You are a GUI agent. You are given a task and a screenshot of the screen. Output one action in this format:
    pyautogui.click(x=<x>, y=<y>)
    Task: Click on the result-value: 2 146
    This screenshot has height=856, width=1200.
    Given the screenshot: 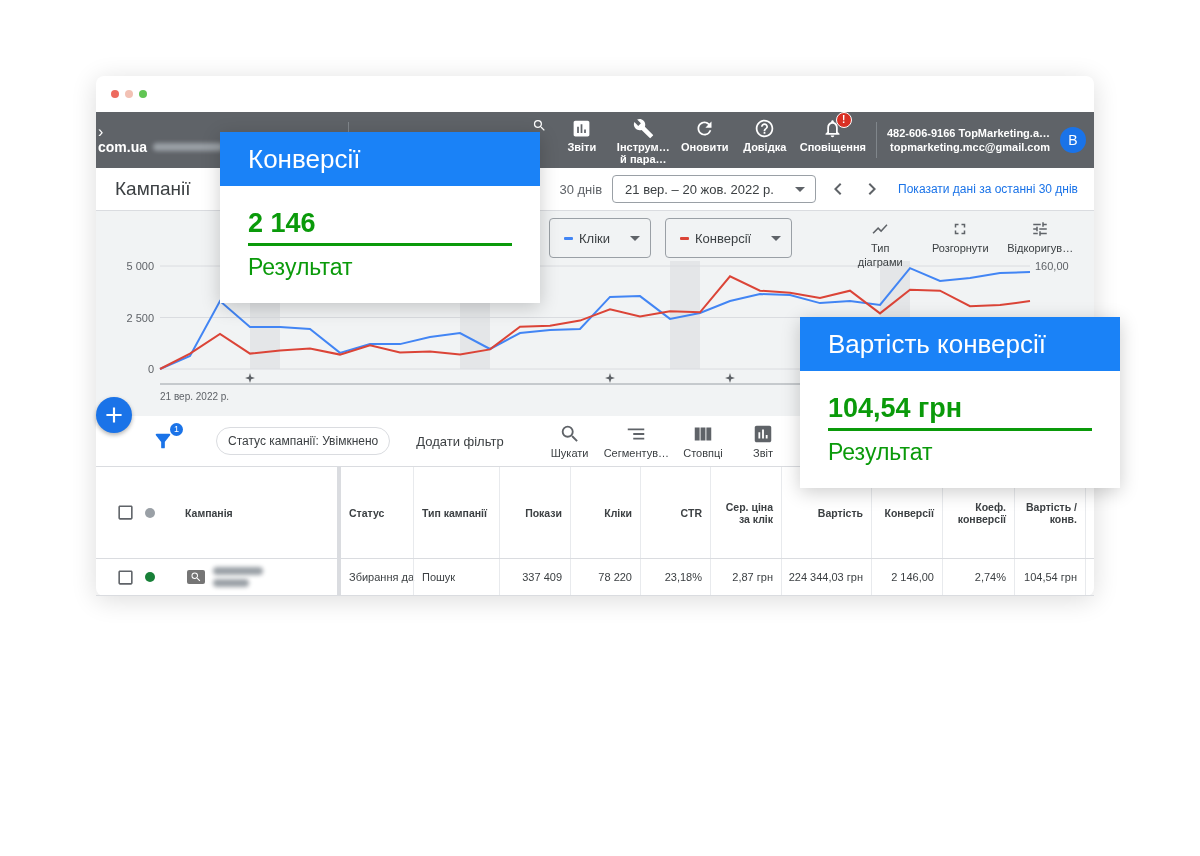 What is the action you would take?
    pyautogui.click(x=380, y=227)
    